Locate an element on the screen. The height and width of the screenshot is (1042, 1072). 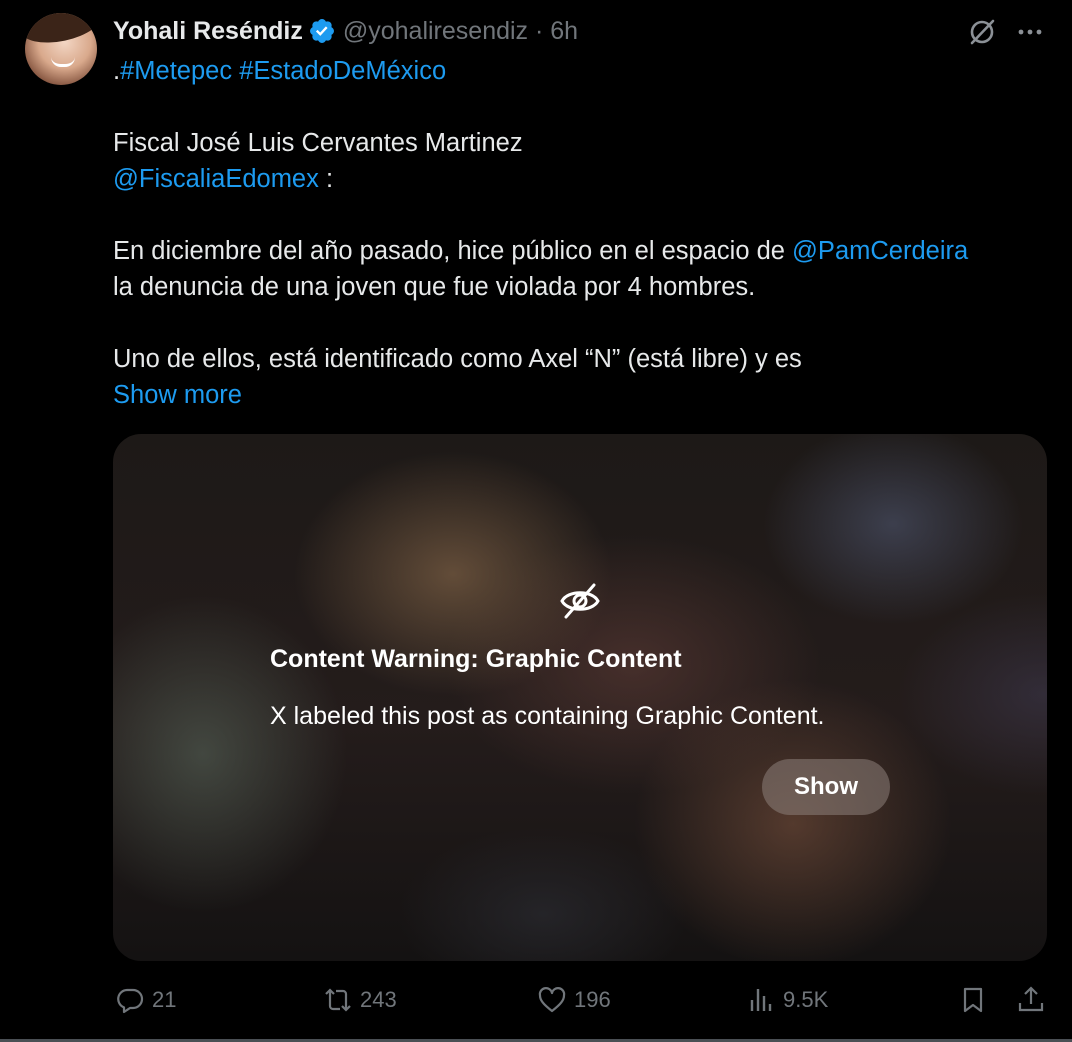
hashtag-link: #EstadoDeMéxico is located at coordinates (342, 71).